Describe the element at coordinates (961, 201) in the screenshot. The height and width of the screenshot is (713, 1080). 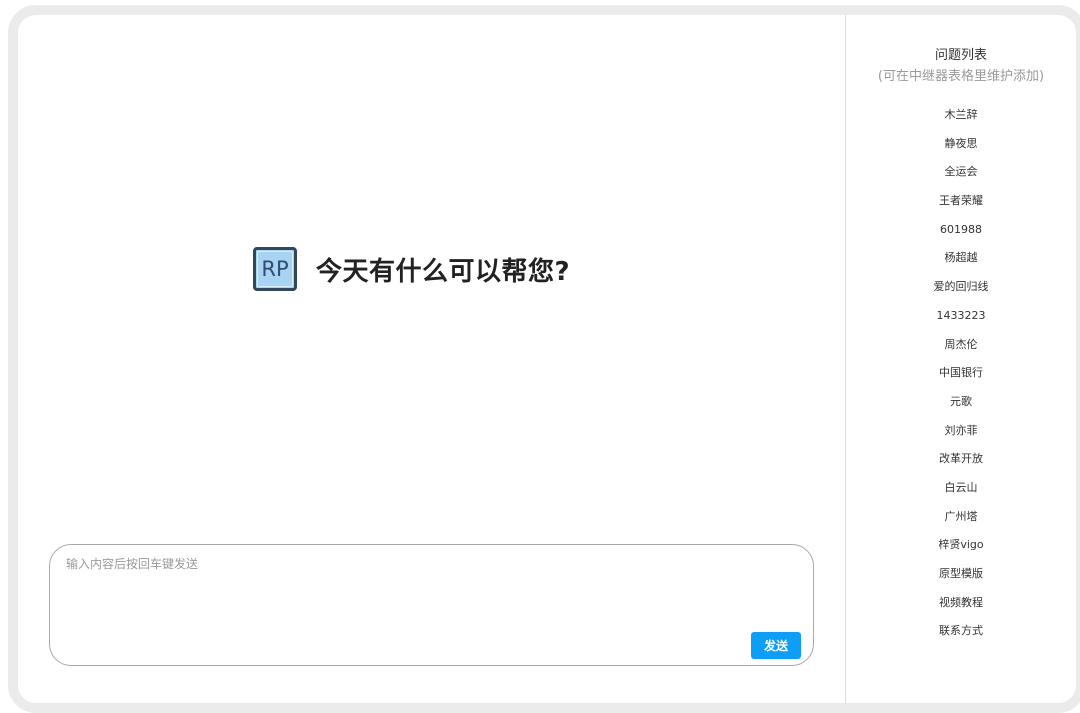
I see `question-item: 王者荣耀` at that location.